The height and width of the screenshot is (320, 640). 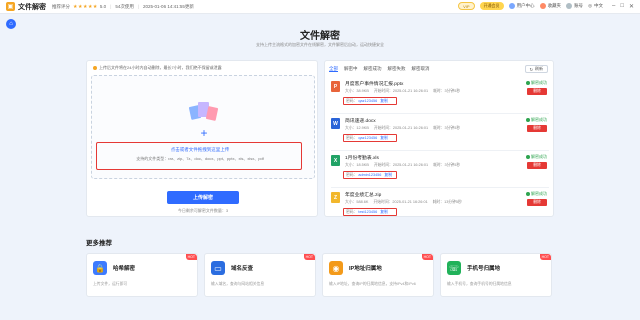 I want to click on file-name: 1月份考勤表.xls, so click(x=362, y=158).